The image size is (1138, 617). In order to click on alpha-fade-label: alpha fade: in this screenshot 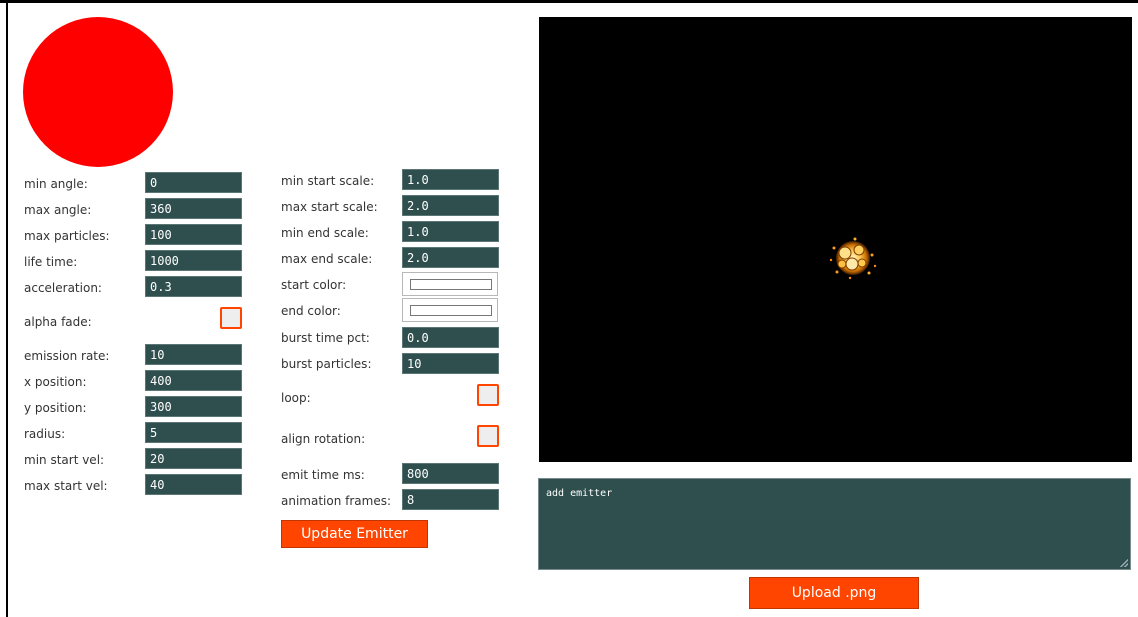, I will do `click(58, 322)`.